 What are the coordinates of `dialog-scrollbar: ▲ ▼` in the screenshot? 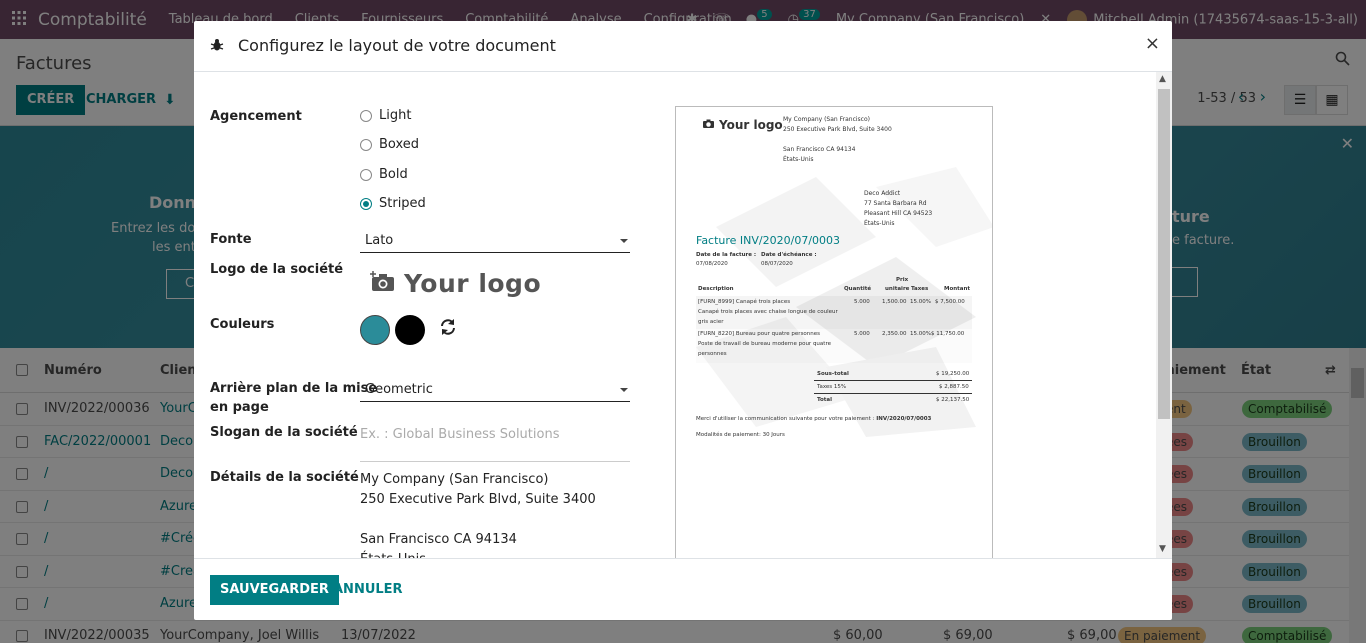 It's located at (1164, 315).